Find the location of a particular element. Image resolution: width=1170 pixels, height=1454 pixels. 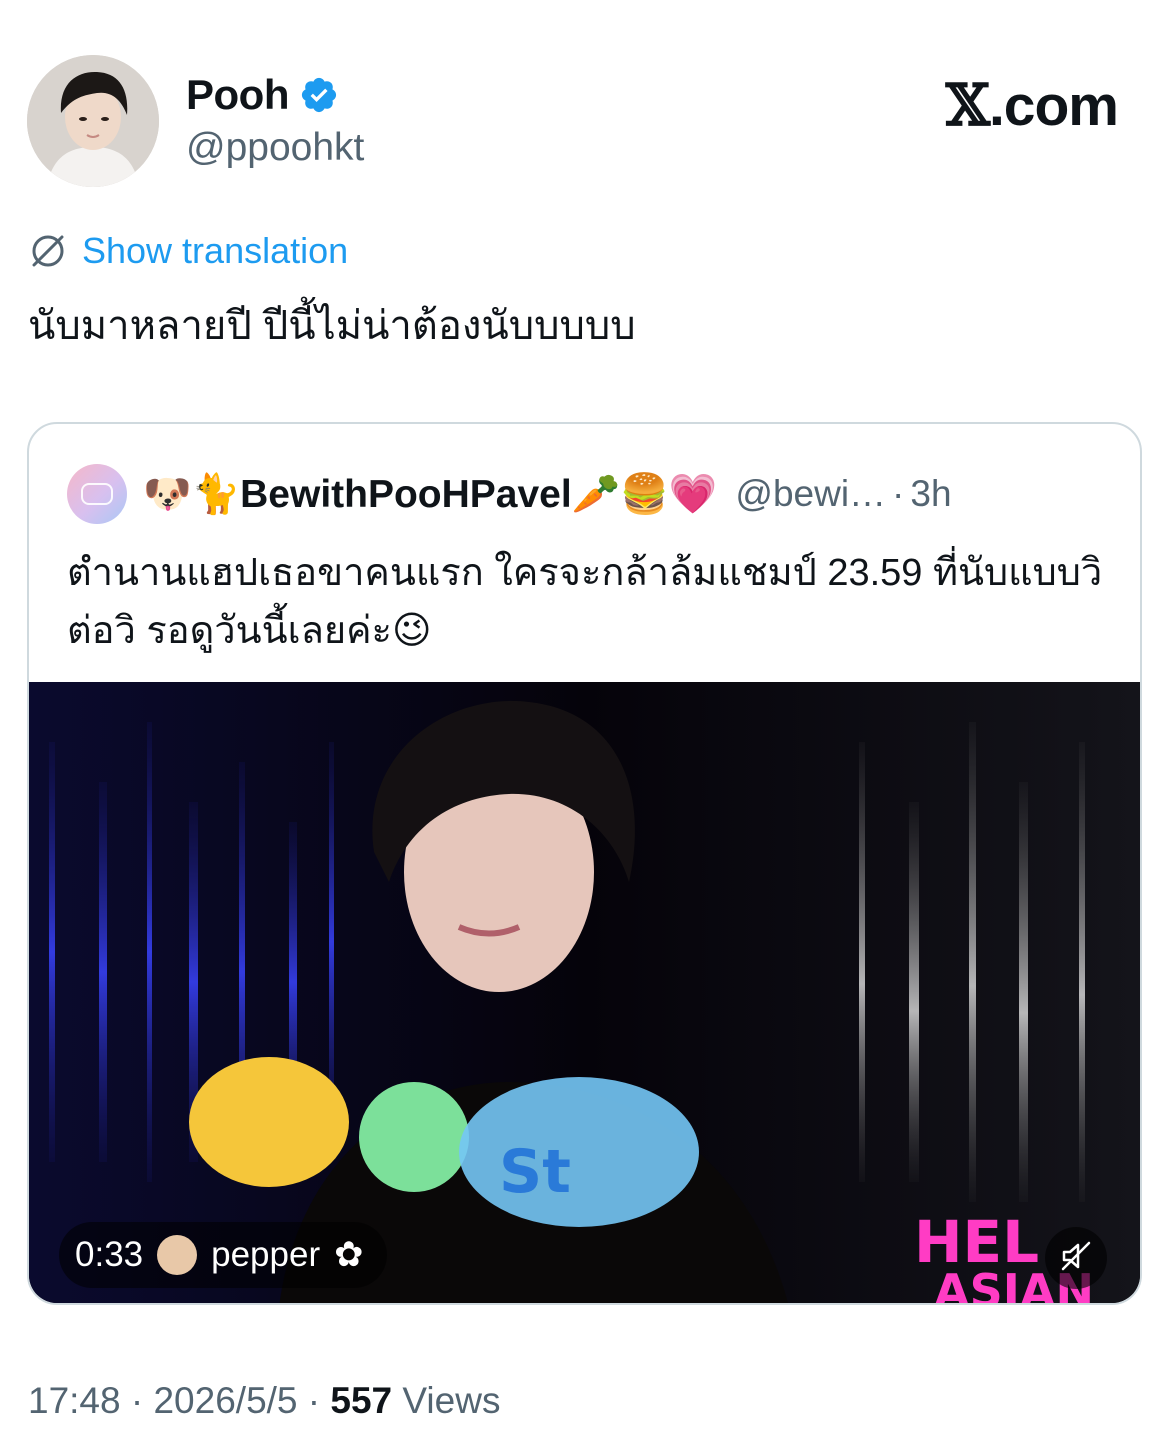

avatar-photo is located at coordinates (93, 121).